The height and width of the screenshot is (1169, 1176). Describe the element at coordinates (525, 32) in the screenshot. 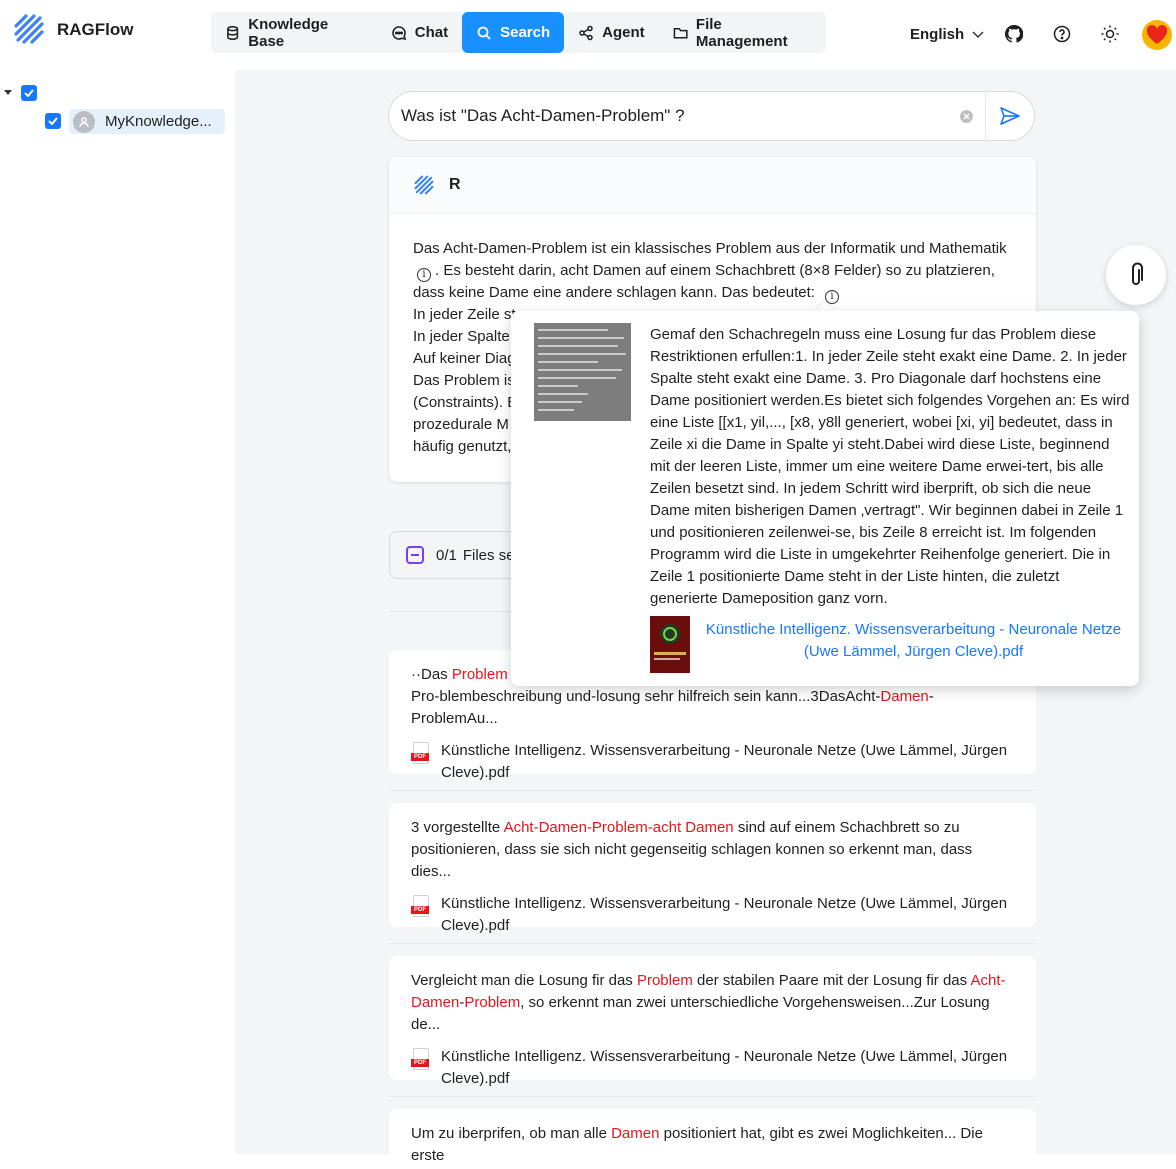

I see `nav-label: Search` at that location.